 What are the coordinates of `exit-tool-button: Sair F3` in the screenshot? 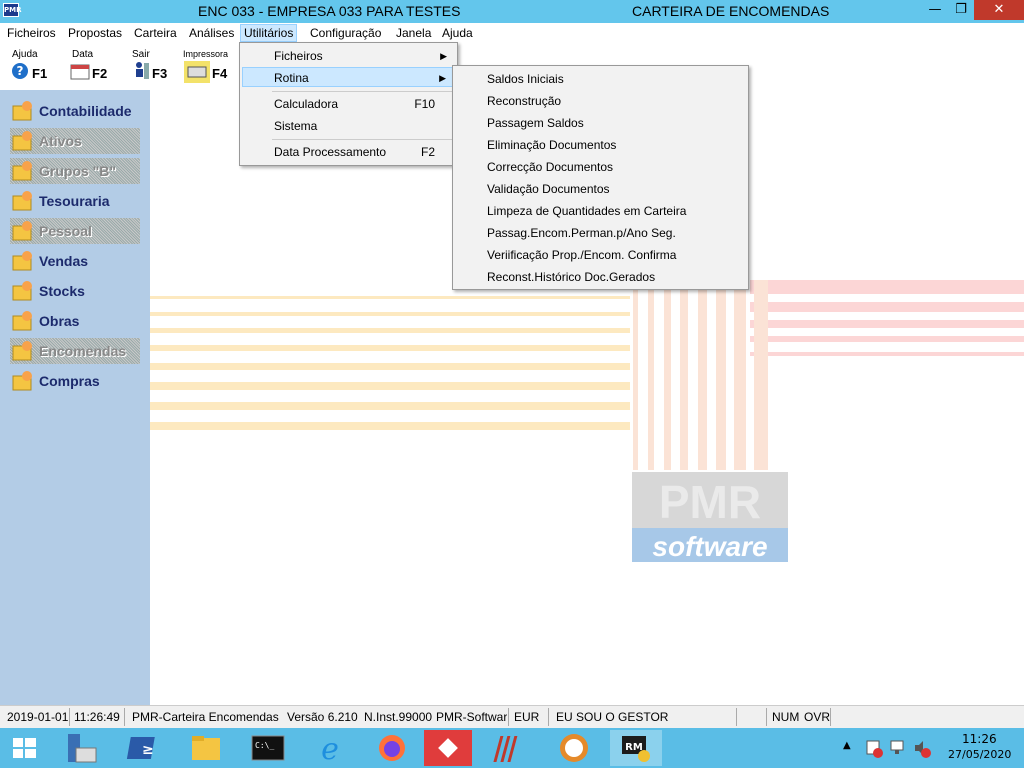 It's located at (149, 67).